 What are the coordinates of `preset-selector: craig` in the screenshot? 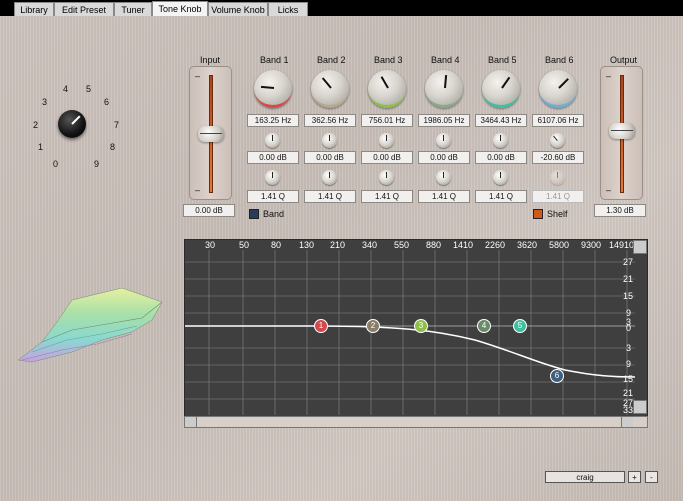 It's located at (585, 477).